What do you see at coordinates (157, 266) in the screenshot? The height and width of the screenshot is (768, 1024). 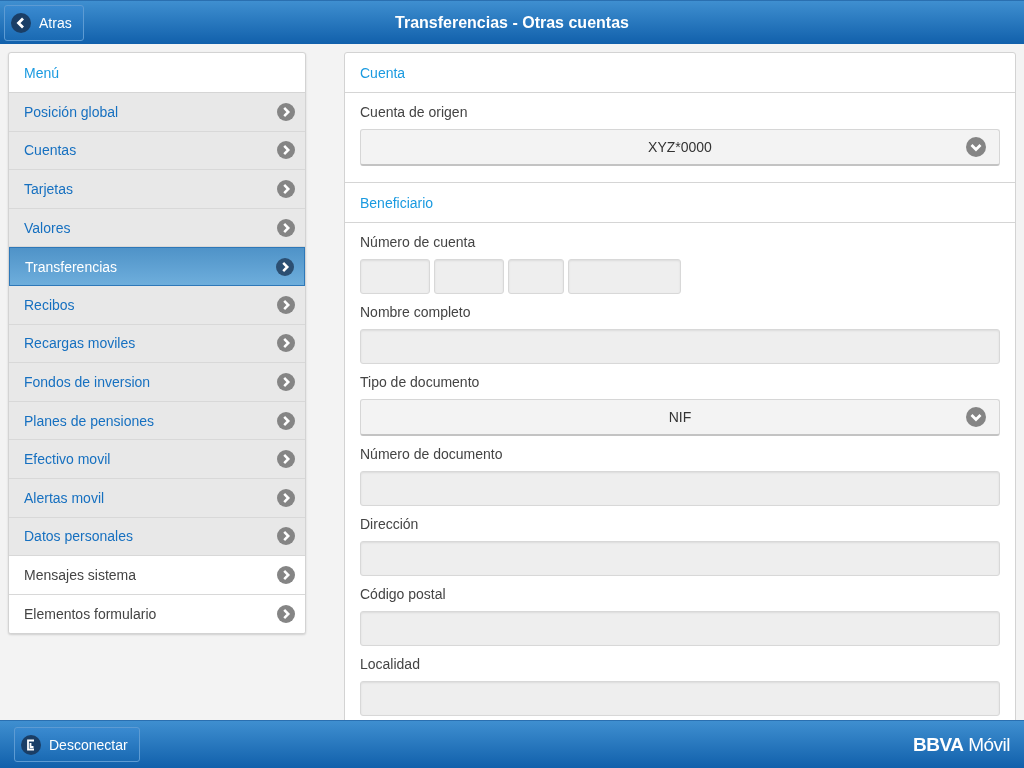 I see `menu-item: Transferencias` at bounding box center [157, 266].